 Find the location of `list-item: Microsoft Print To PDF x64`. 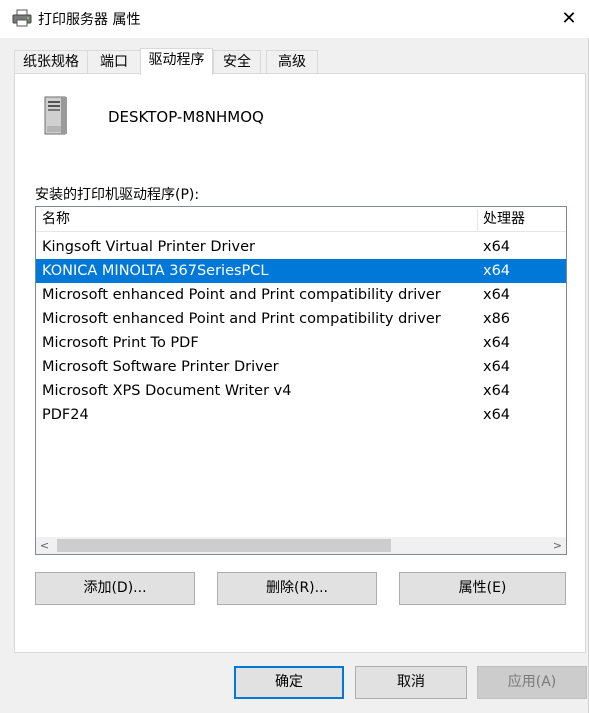

list-item: Microsoft Print To PDF x64 is located at coordinates (301, 343).